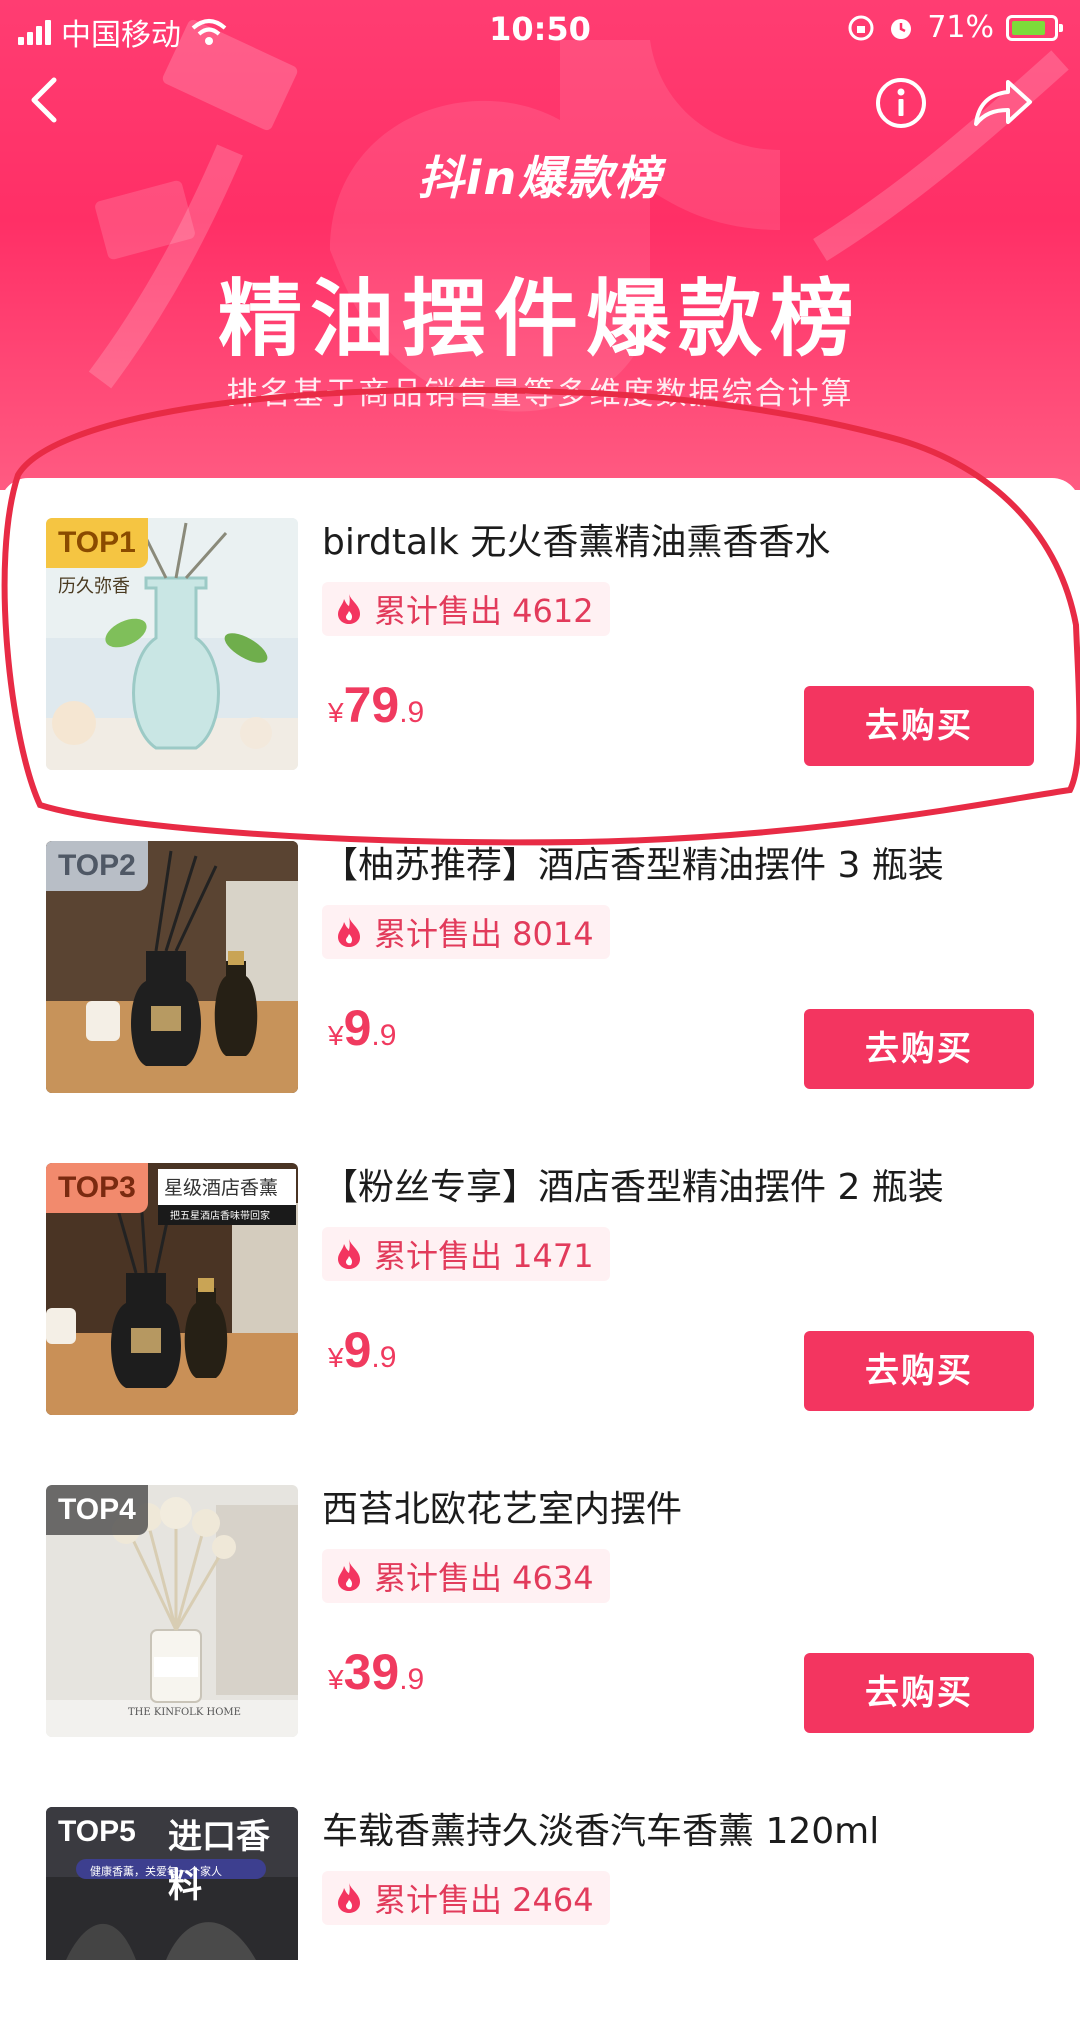 This screenshot has height=2037, width=1080. I want to click on back-button, so click(45, 100).